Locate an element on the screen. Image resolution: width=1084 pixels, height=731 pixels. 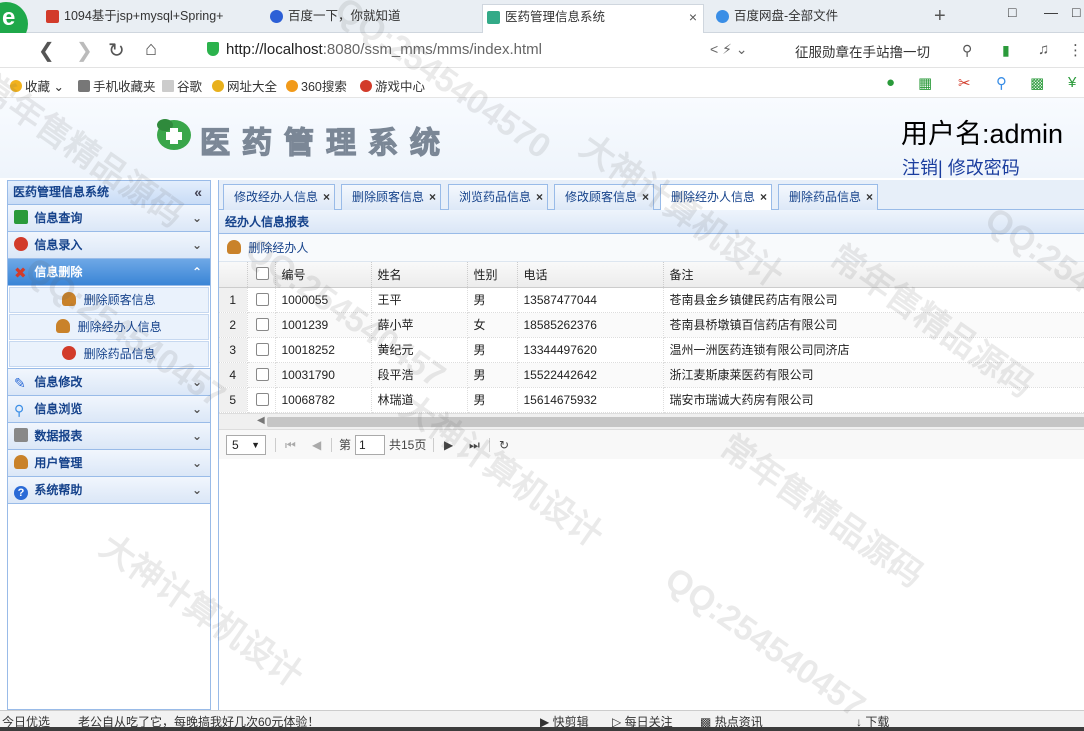
menu-icon: ⋮ is located at coordinates (1075, 50).